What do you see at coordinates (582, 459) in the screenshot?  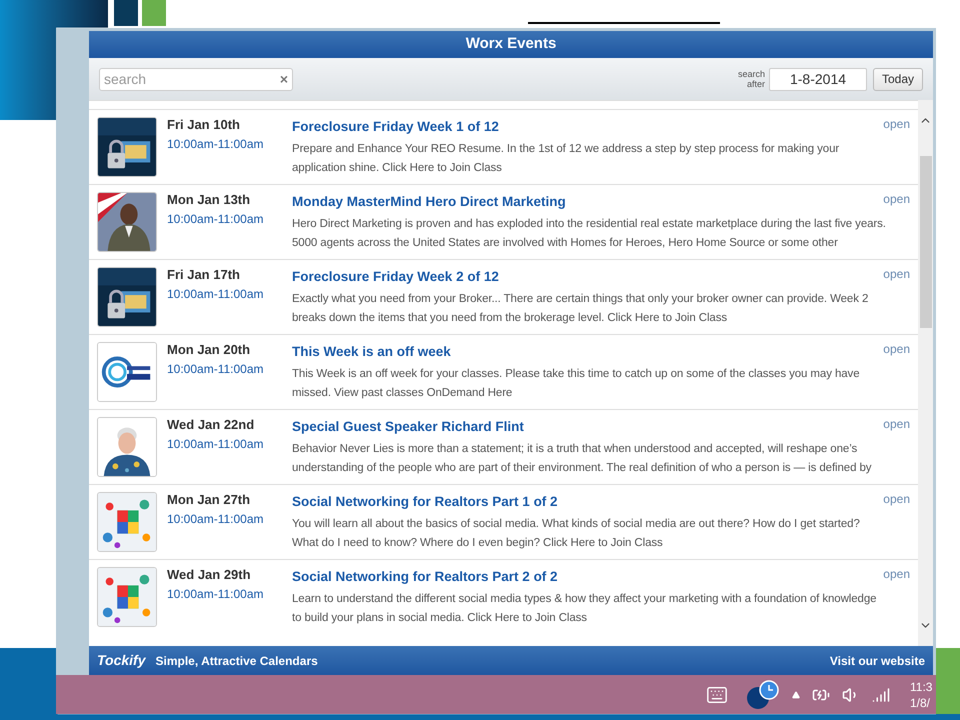 I see `event-description: Behavior Never Lies is more than a statement; it is a truth that when understood and accepted, will reshape one’s understanding of the people who are part of their environment. The real definition of who a person is — is defined by` at bounding box center [582, 459].